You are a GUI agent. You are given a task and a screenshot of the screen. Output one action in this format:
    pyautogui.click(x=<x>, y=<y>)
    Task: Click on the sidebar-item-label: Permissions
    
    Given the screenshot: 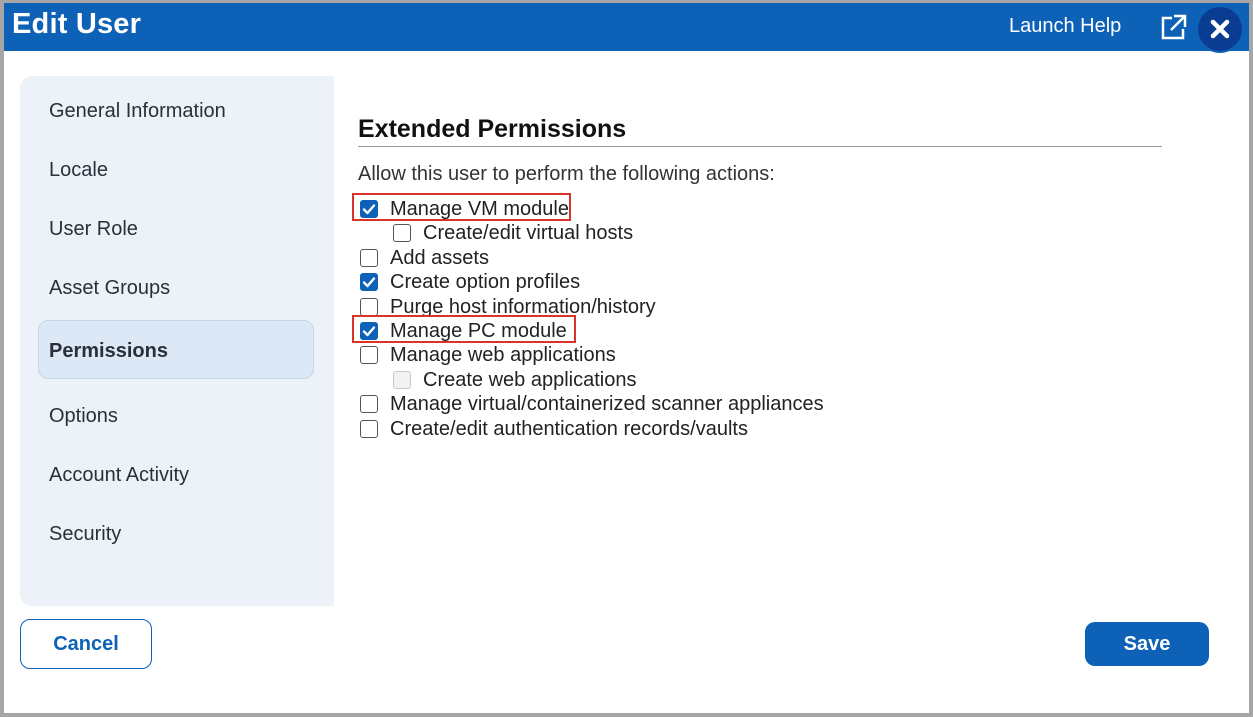 What is the action you would take?
    pyautogui.click(x=108, y=351)
    